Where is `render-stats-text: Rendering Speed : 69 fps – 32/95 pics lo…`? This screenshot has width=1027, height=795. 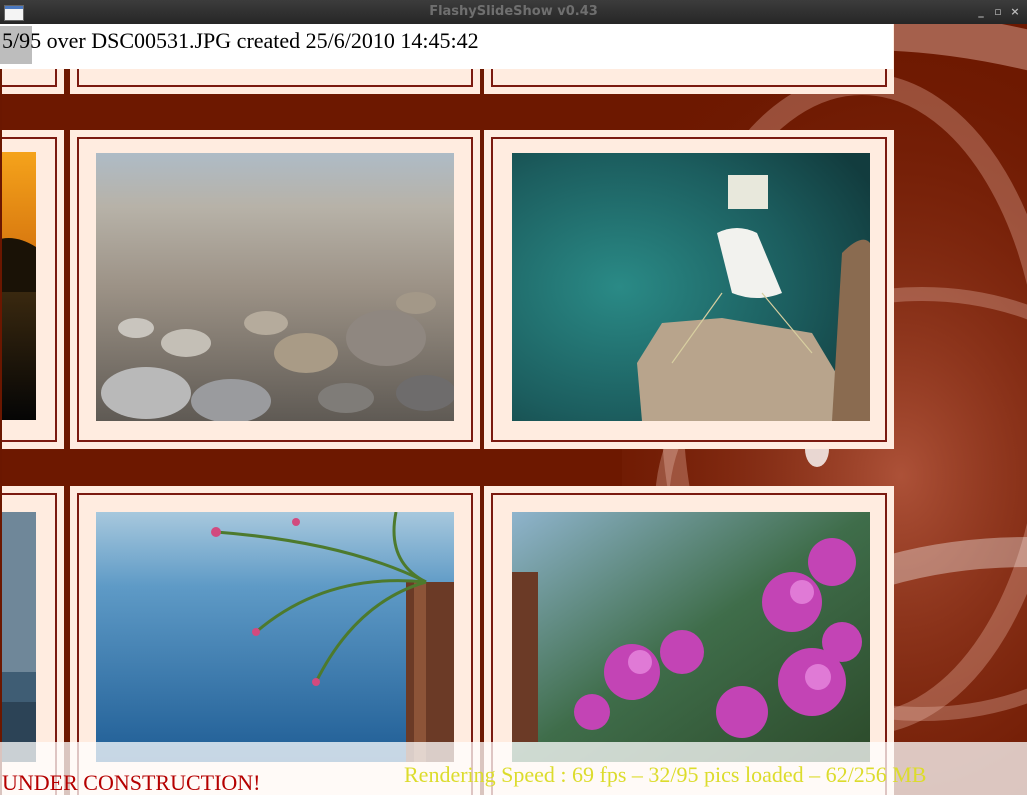
render-stats-text: Rendering Speed : 69 fps – 32/95 pics lo… is located at coordinates (665, 774).